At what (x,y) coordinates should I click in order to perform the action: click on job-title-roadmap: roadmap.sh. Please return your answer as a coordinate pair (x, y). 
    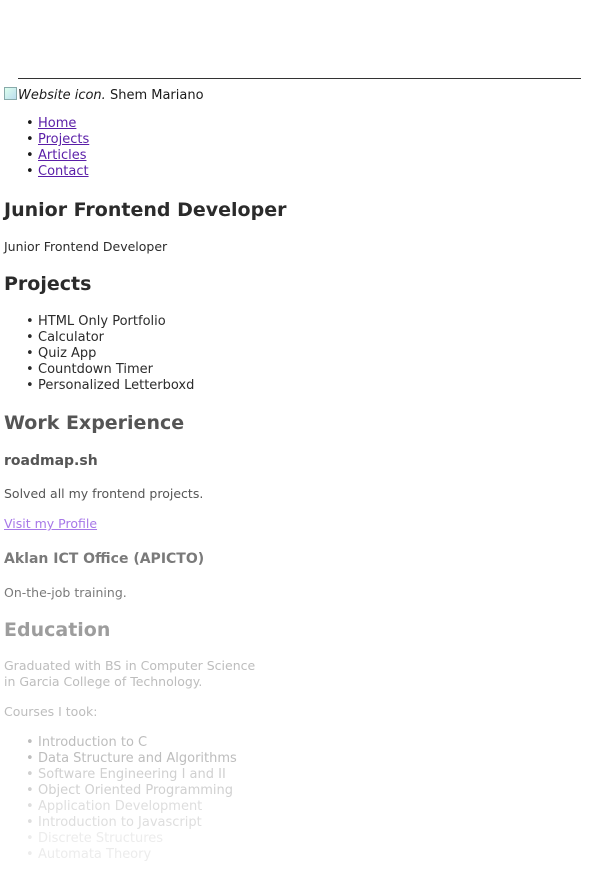
    Looking at the image, I should click on (51, 461).